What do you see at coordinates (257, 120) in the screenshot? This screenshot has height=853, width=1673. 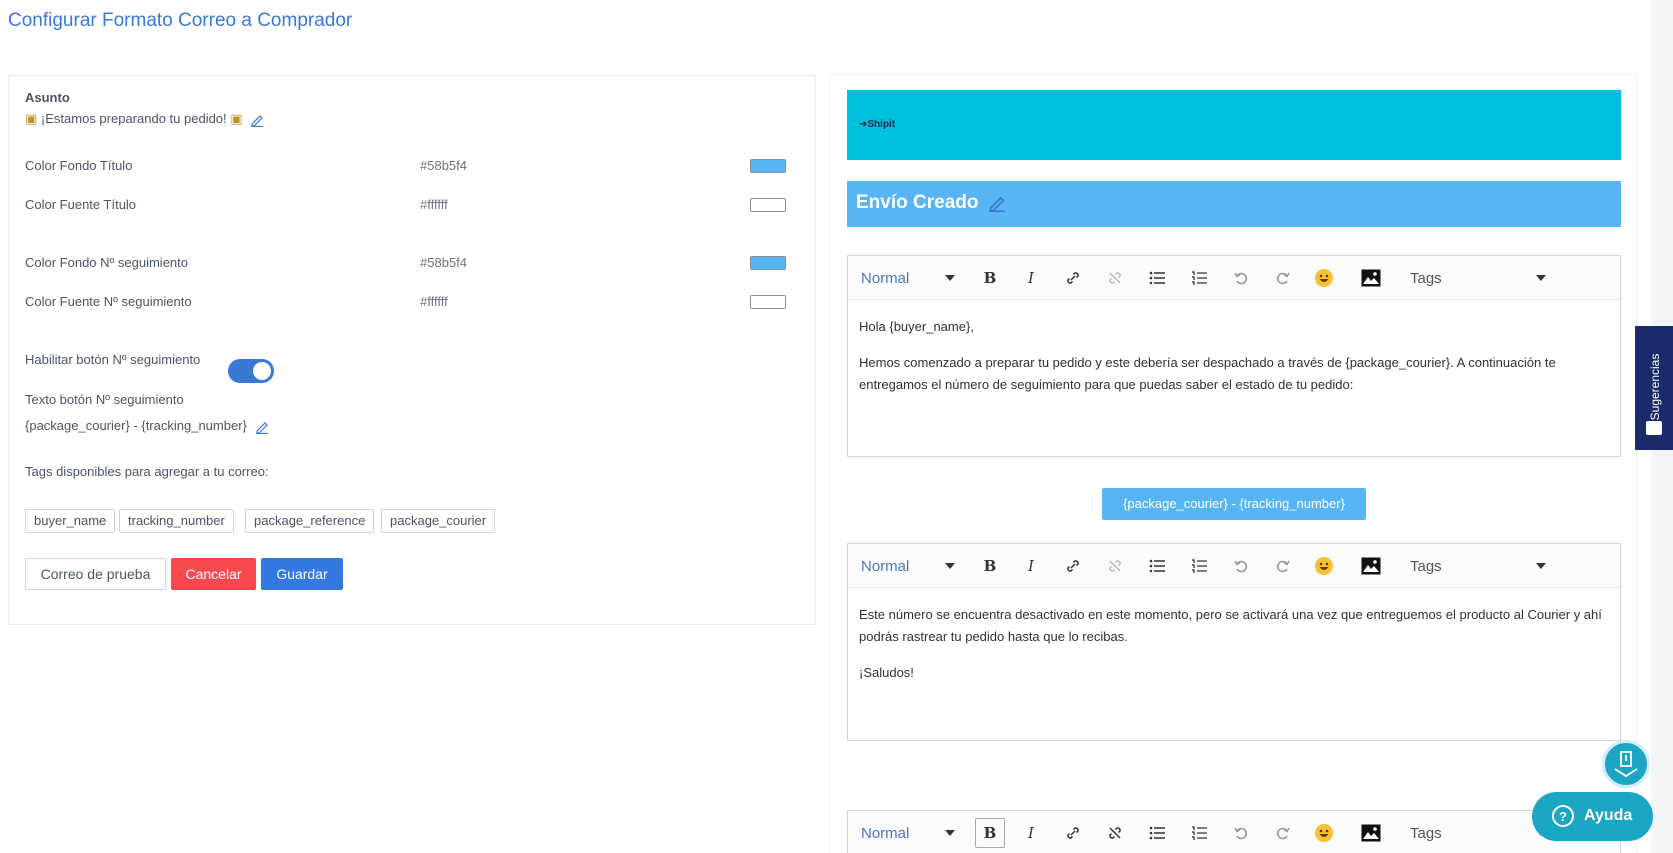 I see `edit-subject-icon` at bounding box center [257, 120].